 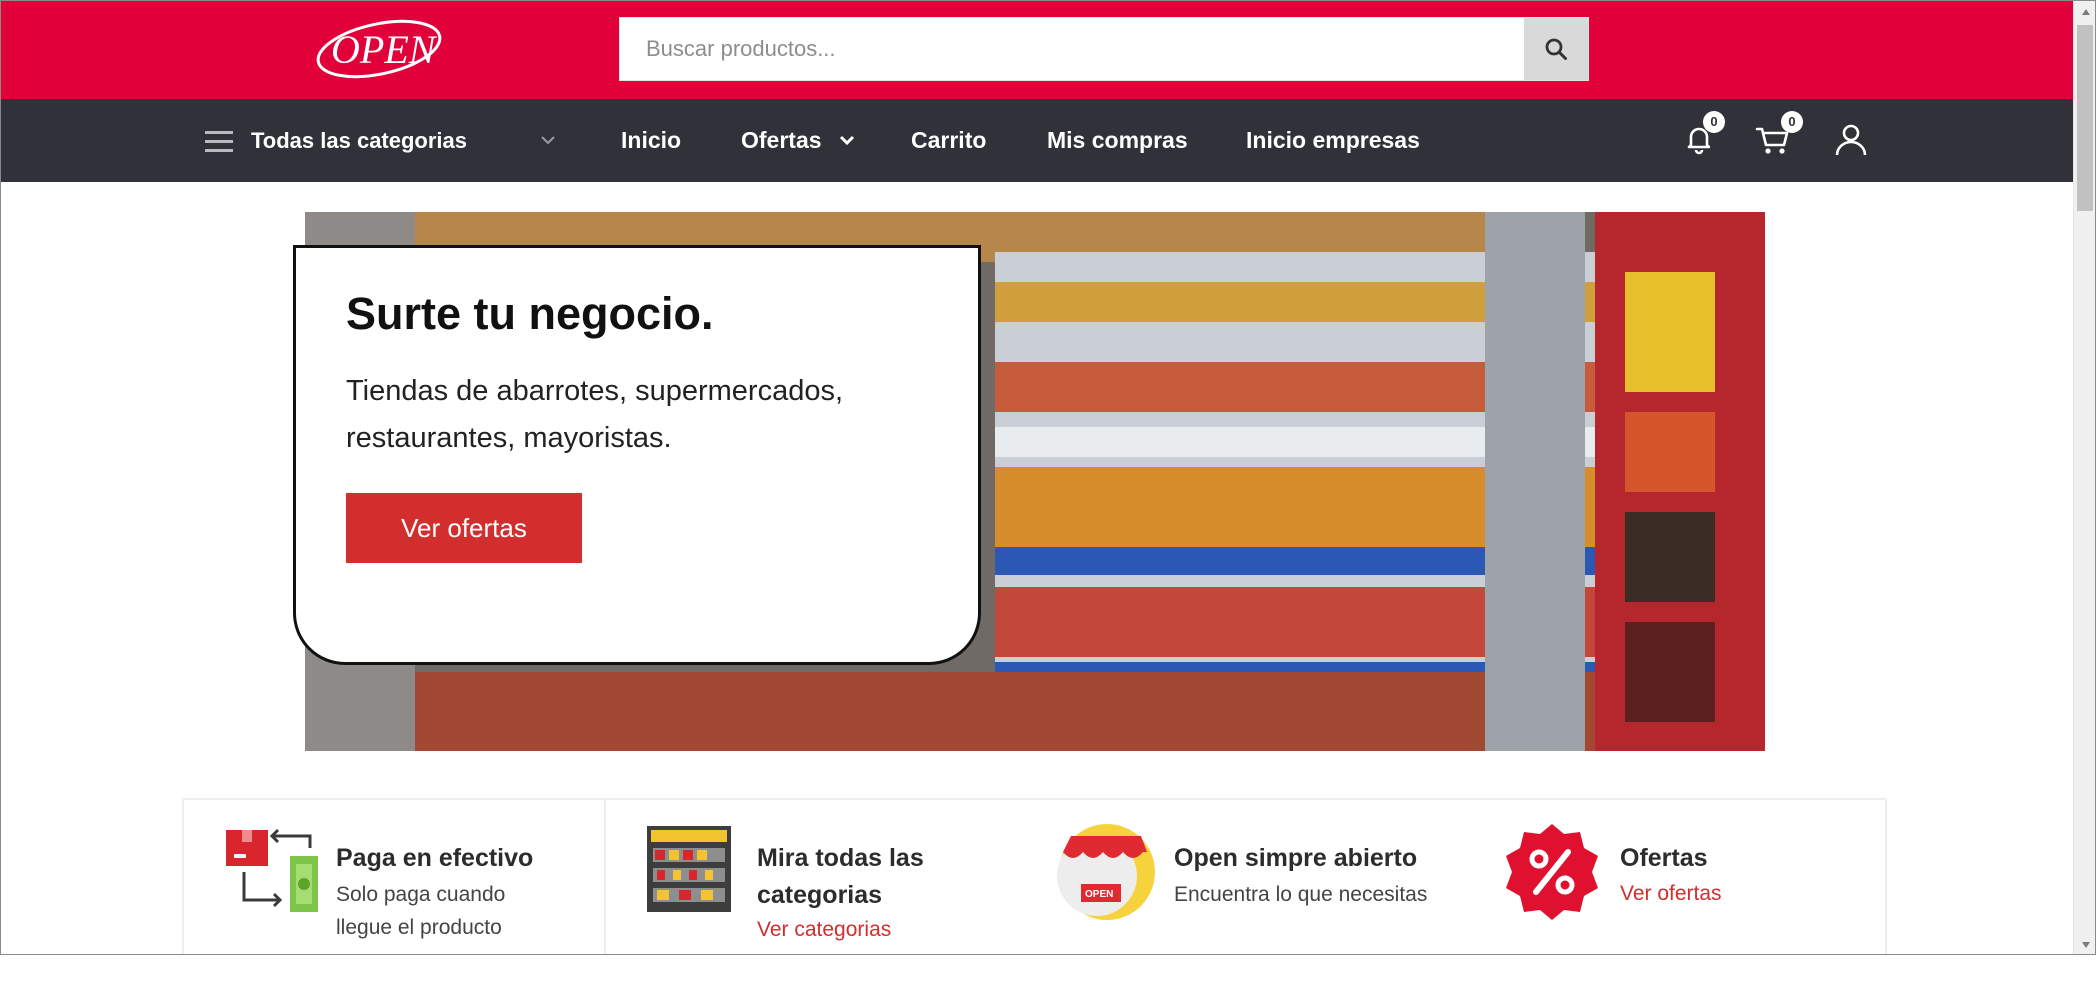 What do you see at coordinates (2084, 477) in the screenshot?
I see `page-scrollbar` at bounding box center [2084, 477].